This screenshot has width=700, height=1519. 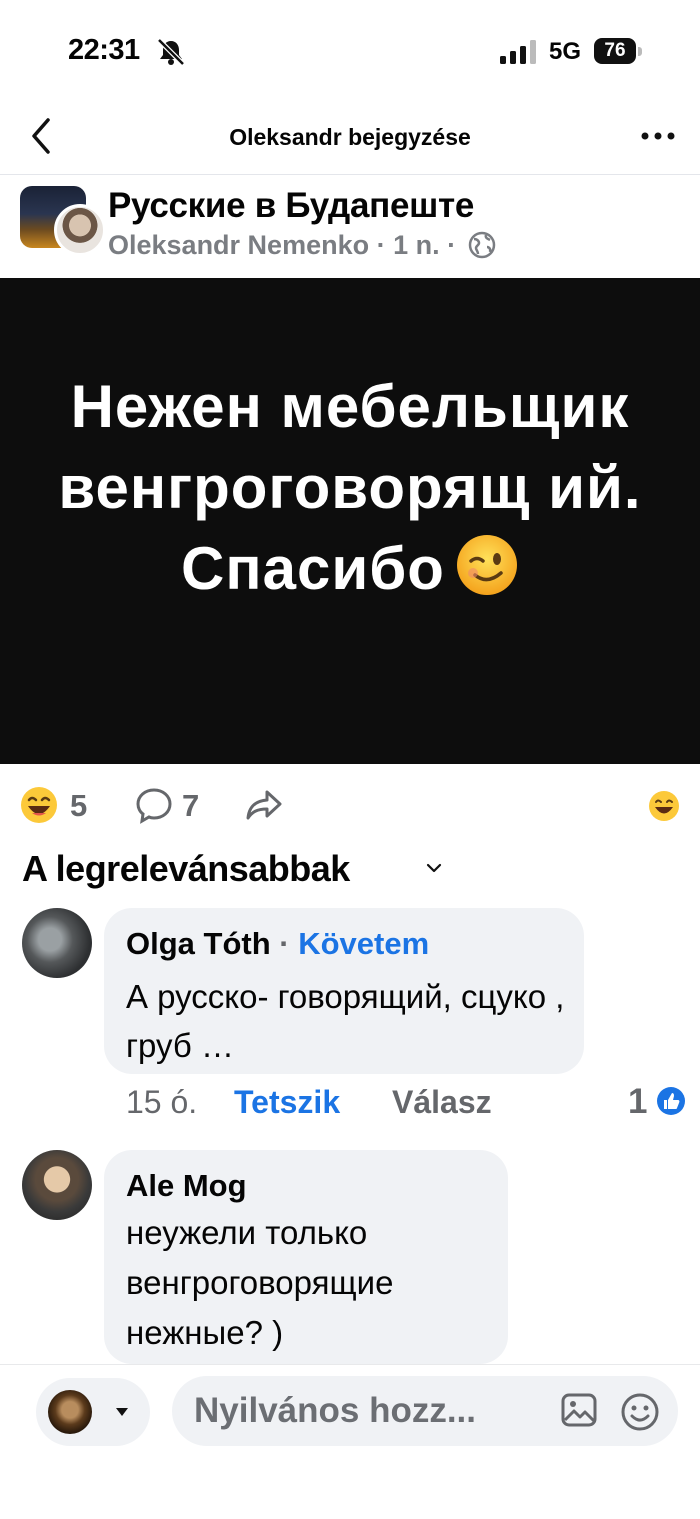 I want to click on comment-time: 15 ó., so click(x=162, y=1102).